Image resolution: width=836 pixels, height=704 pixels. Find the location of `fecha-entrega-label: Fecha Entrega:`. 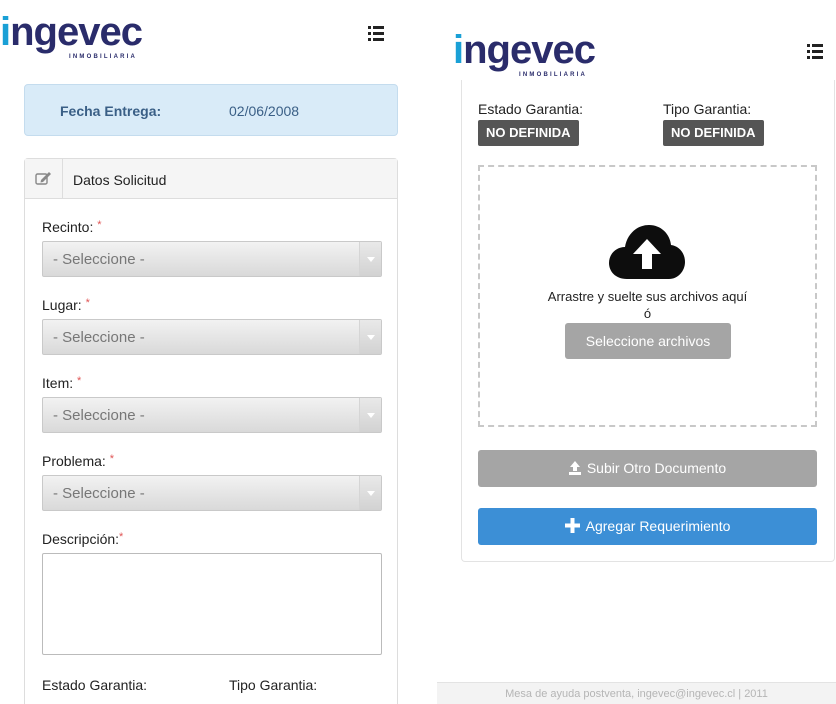

fecha-entrega-label: Fecha Entrega: is located at coordinates (111, 111).